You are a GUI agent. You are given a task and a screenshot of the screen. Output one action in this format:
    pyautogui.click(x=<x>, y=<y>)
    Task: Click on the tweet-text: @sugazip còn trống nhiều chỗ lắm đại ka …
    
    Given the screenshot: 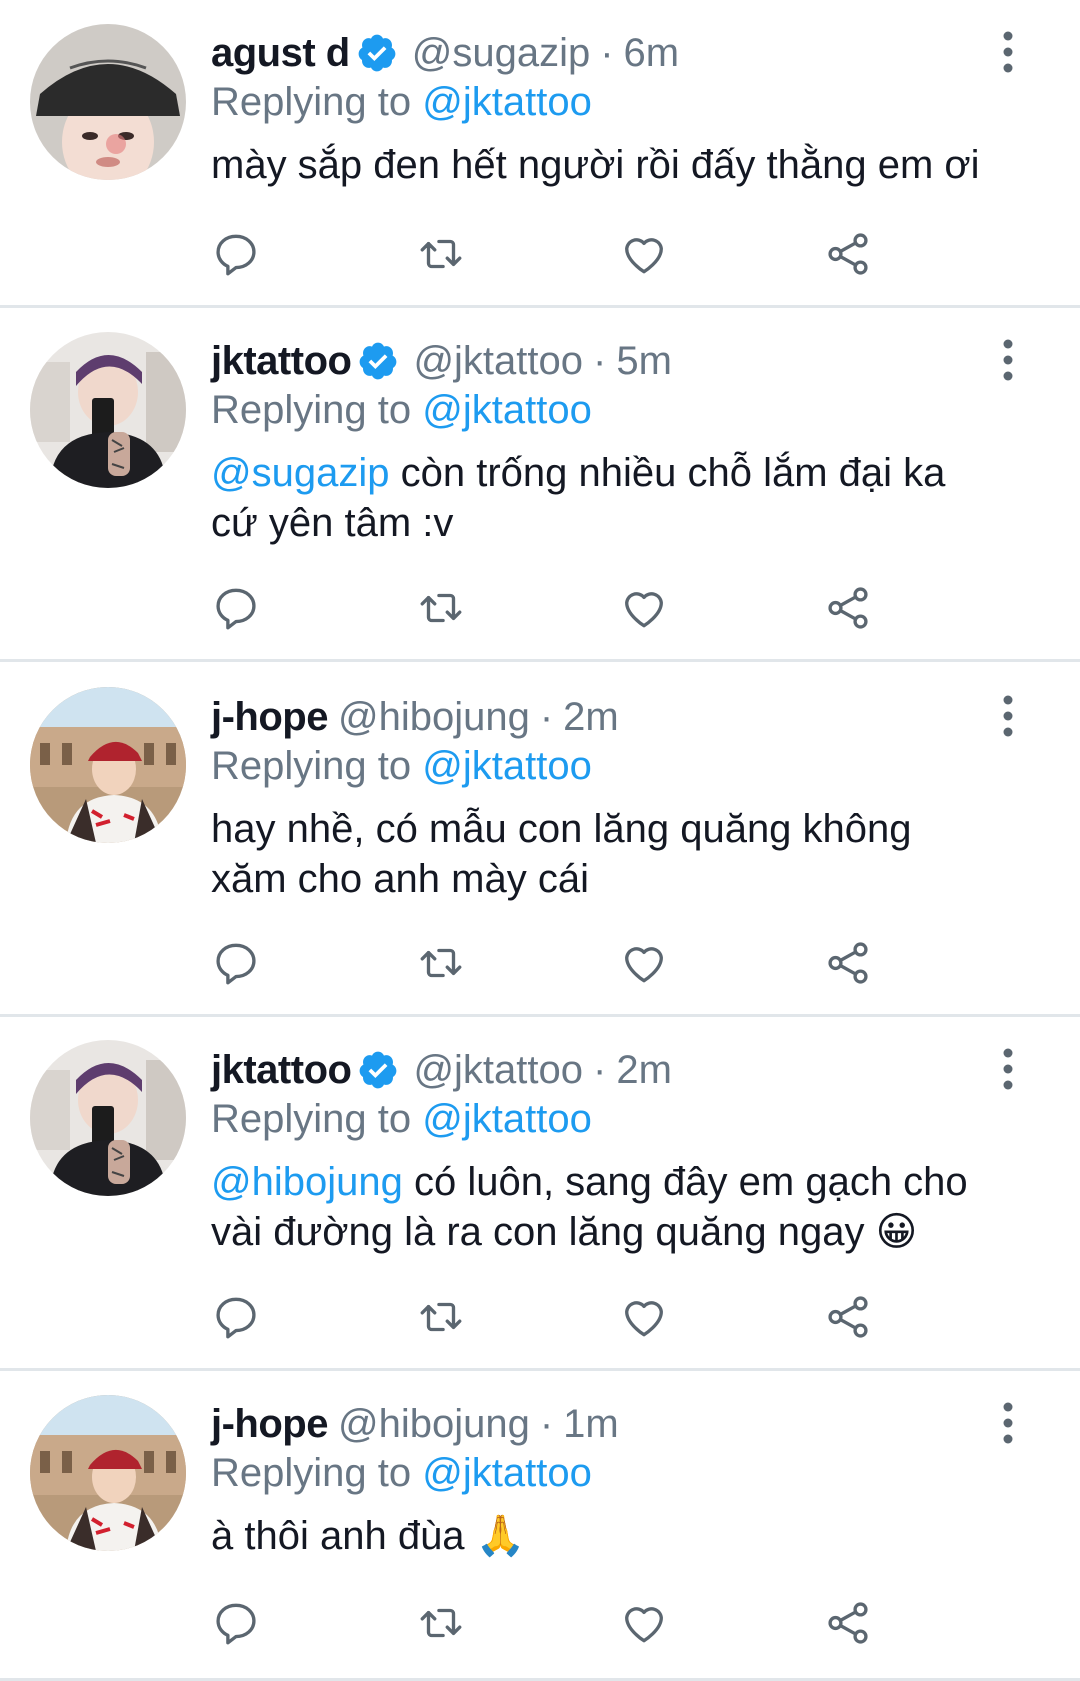 What is the action you would take?
    pyautogui.click(x=615, y=498)
    